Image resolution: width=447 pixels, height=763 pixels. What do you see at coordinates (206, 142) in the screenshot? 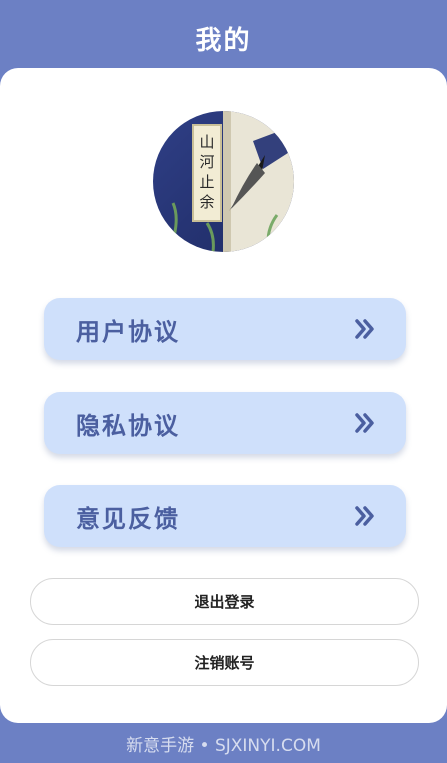
I see `avatar-text-1: 山` at bounding box center [206, 142].